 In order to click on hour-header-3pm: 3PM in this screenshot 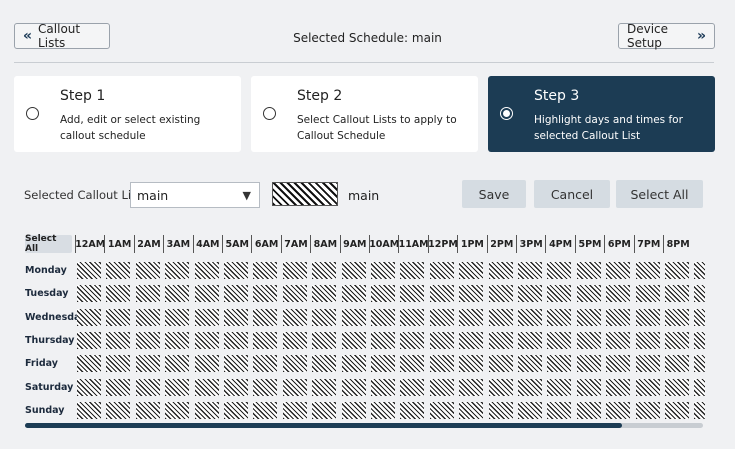, I will do `click(530, 244)`.